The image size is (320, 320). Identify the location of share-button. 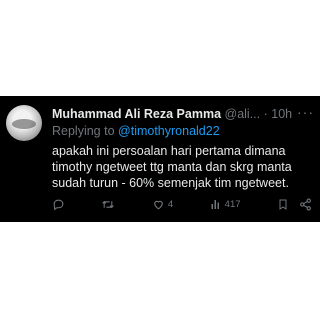
(305, 204).